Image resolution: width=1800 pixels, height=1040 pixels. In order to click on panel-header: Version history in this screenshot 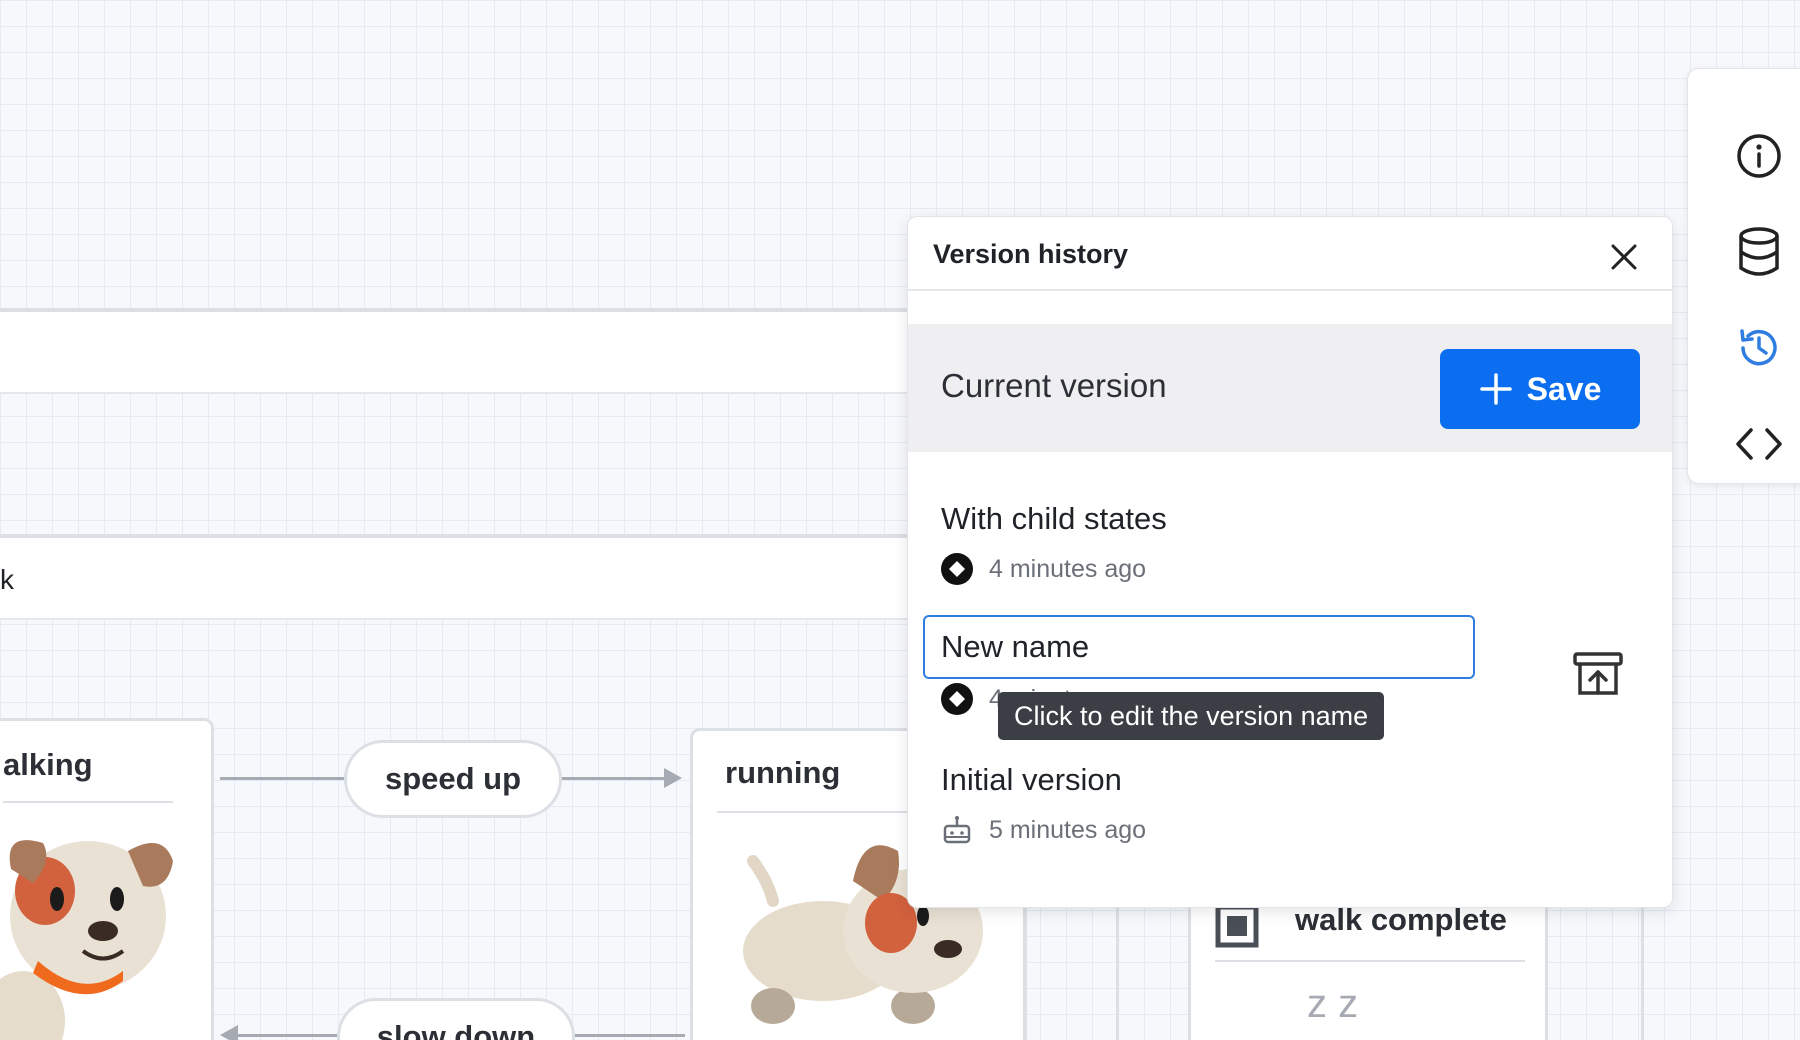, I will do `click(1290, 254)`.